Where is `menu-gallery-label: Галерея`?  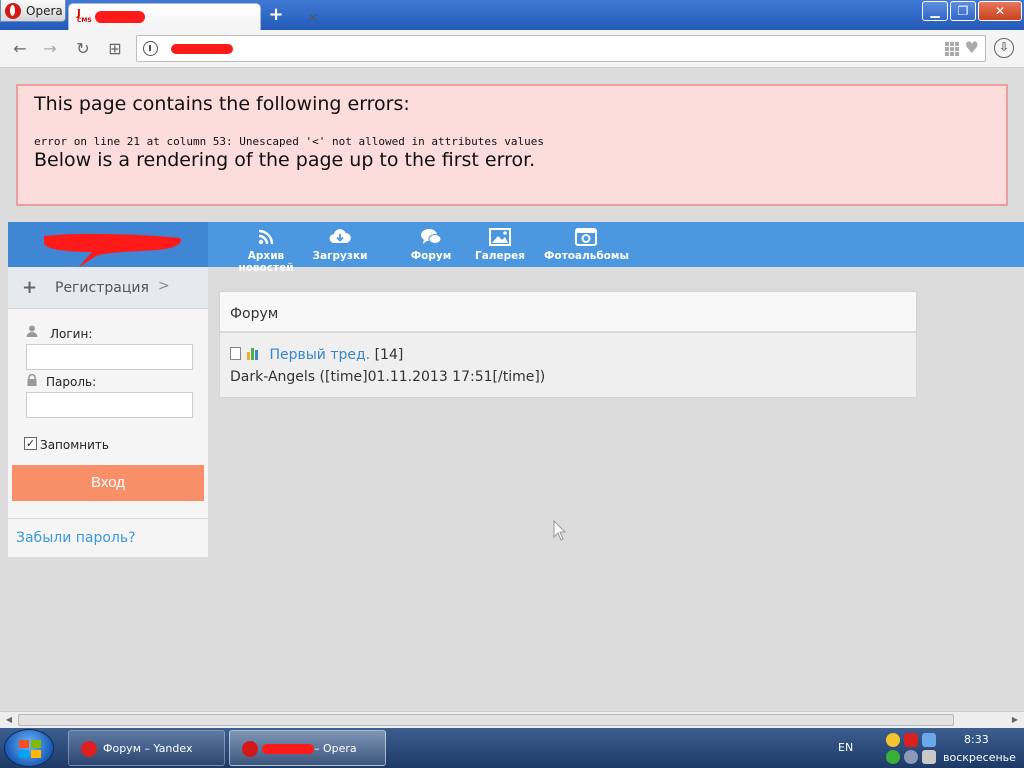
menu-gallery-label: Галерея is located at coordinates (500, 256).